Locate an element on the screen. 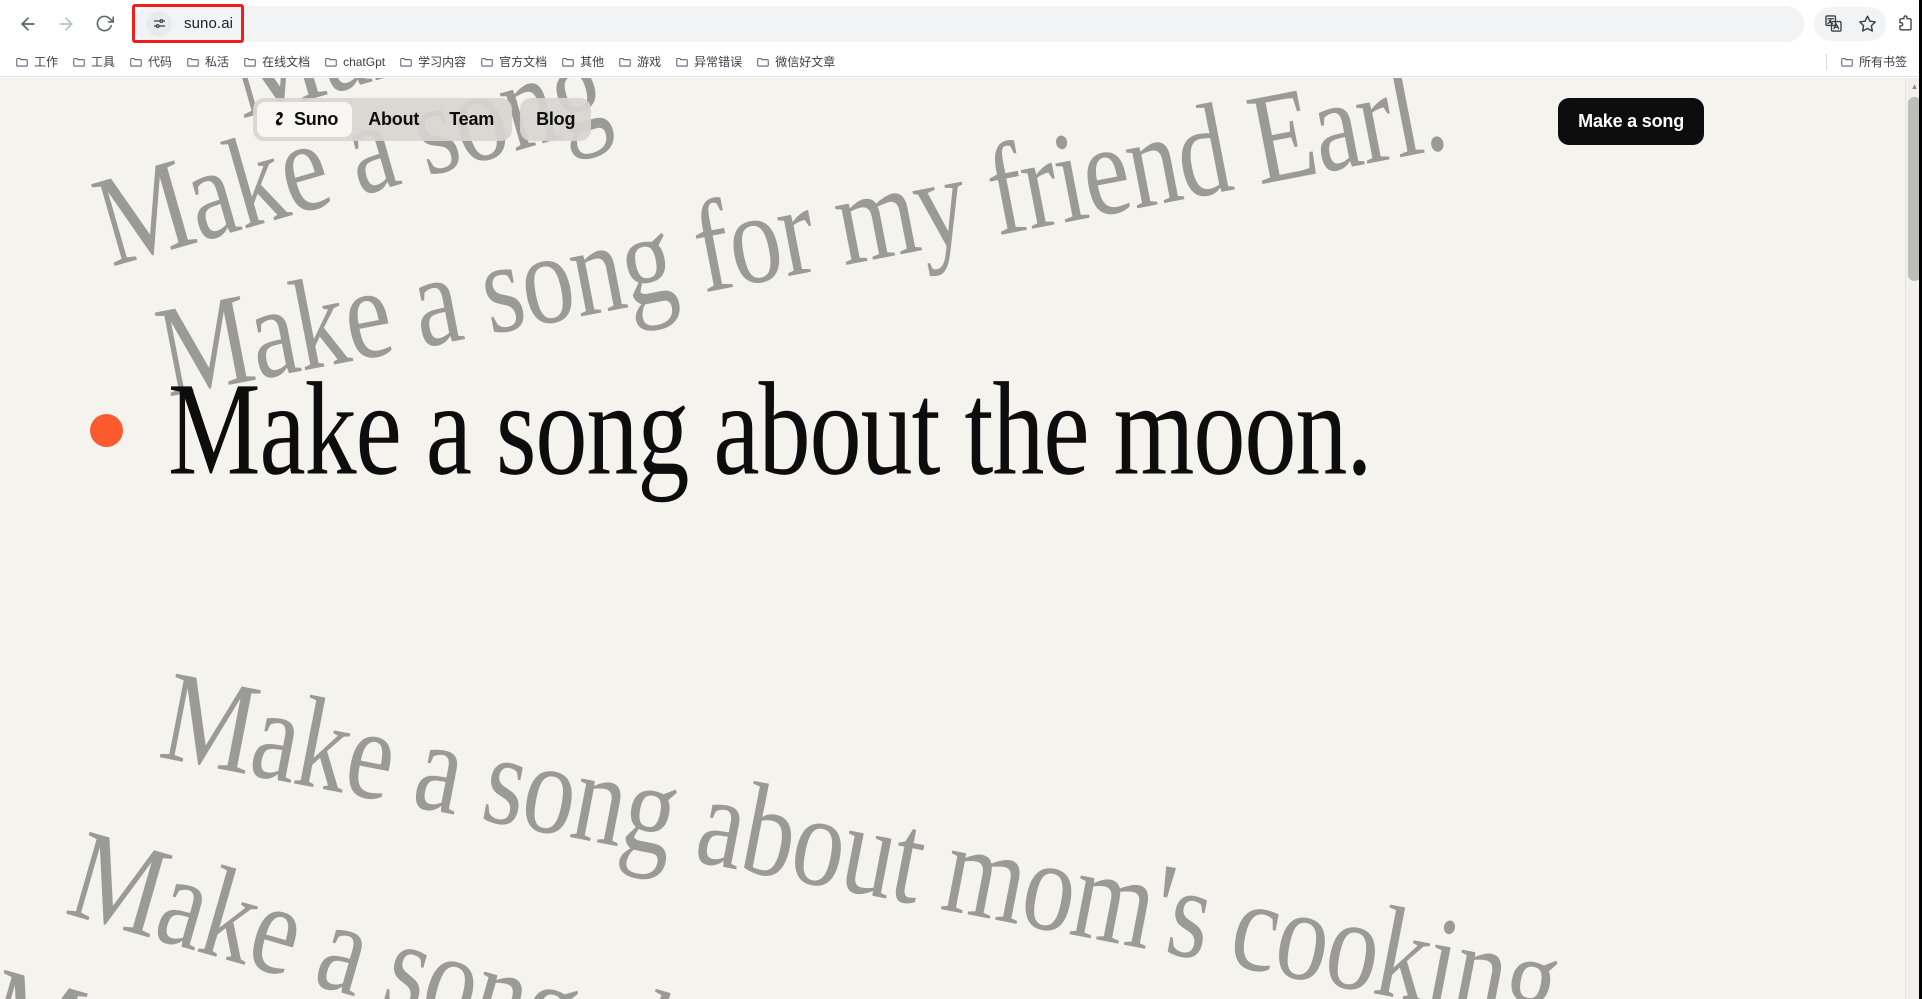  bookmark-item: 代码 is located at coordinates (150, 61).